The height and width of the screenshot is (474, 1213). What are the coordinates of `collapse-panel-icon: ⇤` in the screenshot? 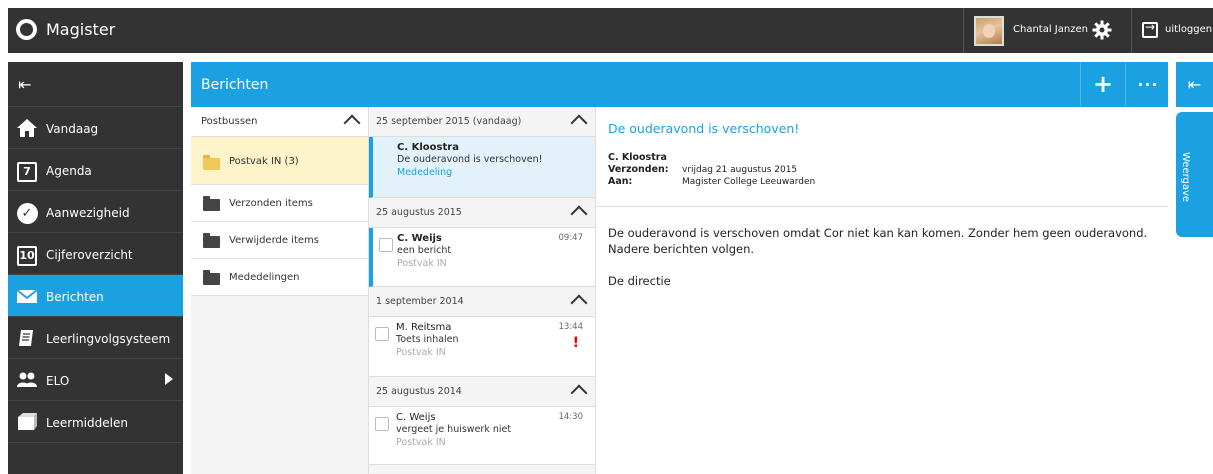 It's located at (1194, 84).